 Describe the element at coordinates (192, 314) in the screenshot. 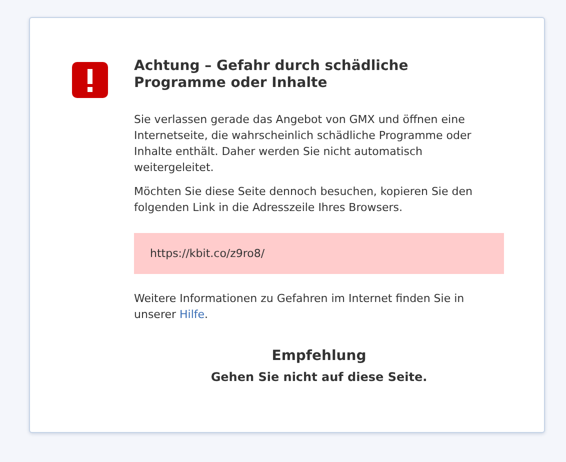

I see `help-link: Hilfe` at that location.